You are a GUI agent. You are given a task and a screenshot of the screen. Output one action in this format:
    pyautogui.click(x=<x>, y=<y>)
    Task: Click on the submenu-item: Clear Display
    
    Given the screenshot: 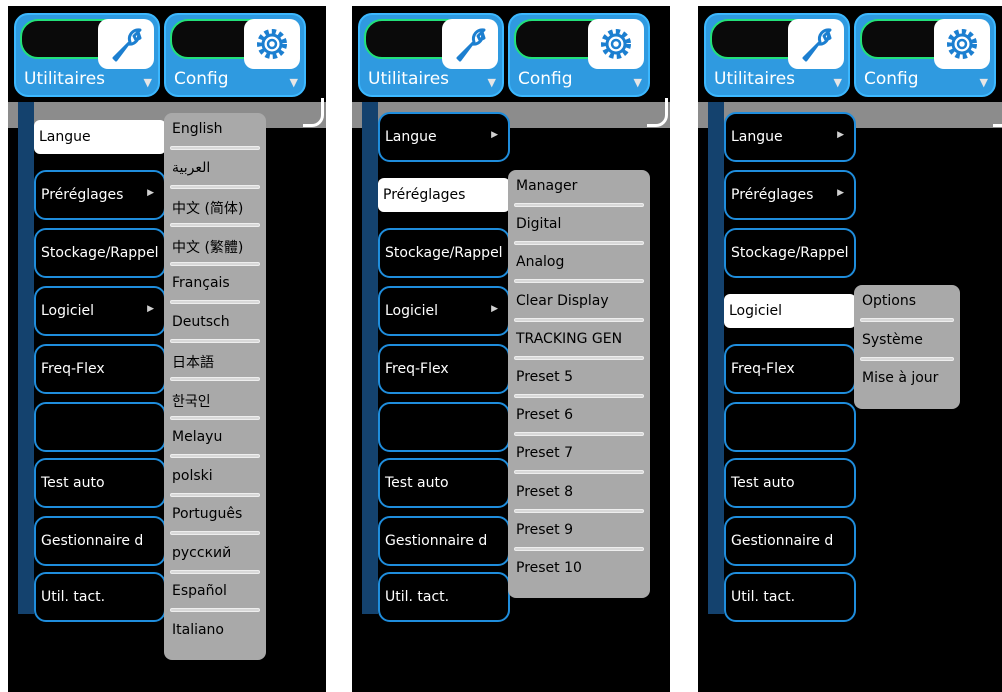 What is the action you would take?
    pyautogui.click(x=562, y=301)
    